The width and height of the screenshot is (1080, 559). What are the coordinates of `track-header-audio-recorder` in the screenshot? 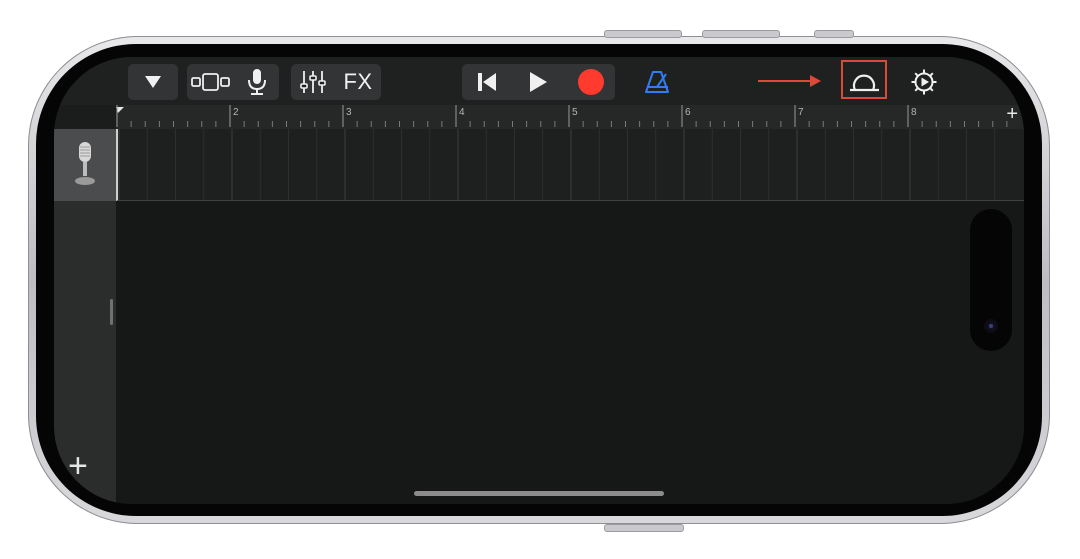 It's located at (85, 165).